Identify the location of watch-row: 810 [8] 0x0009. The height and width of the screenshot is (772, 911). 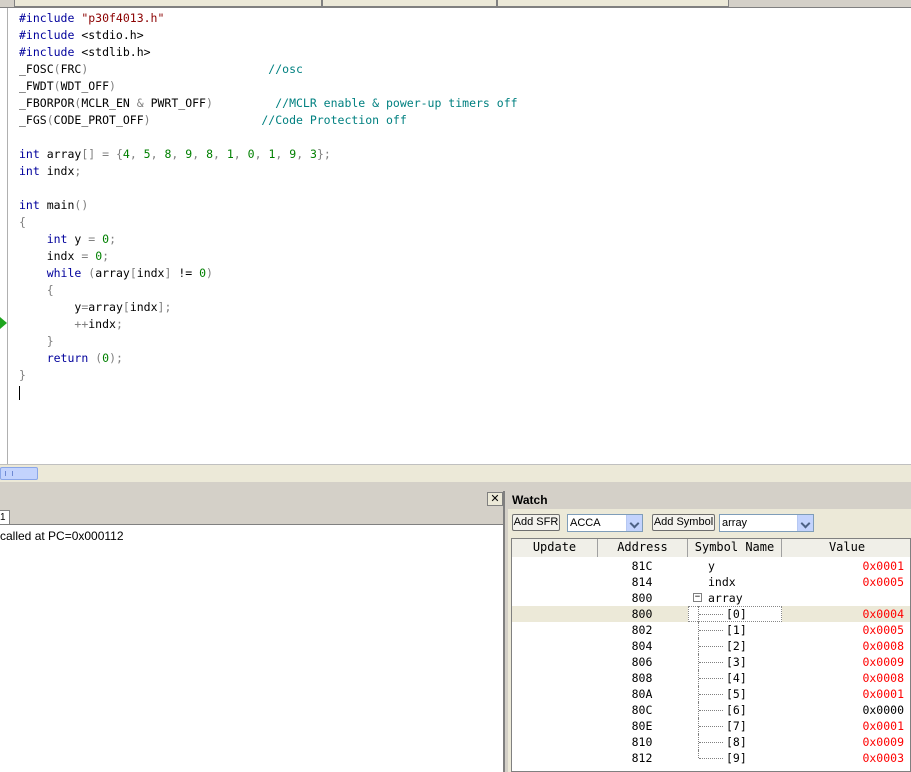
(711, 742).